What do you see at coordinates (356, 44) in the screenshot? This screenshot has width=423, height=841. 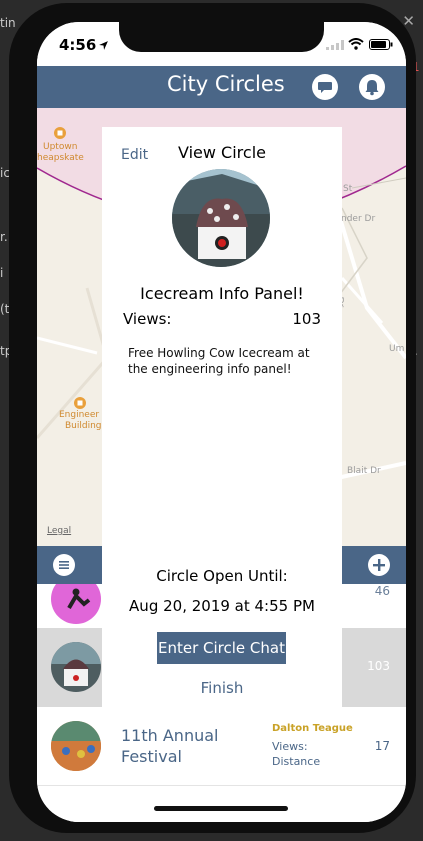 I see `wifi-icon` at bounding box center [356, 44].